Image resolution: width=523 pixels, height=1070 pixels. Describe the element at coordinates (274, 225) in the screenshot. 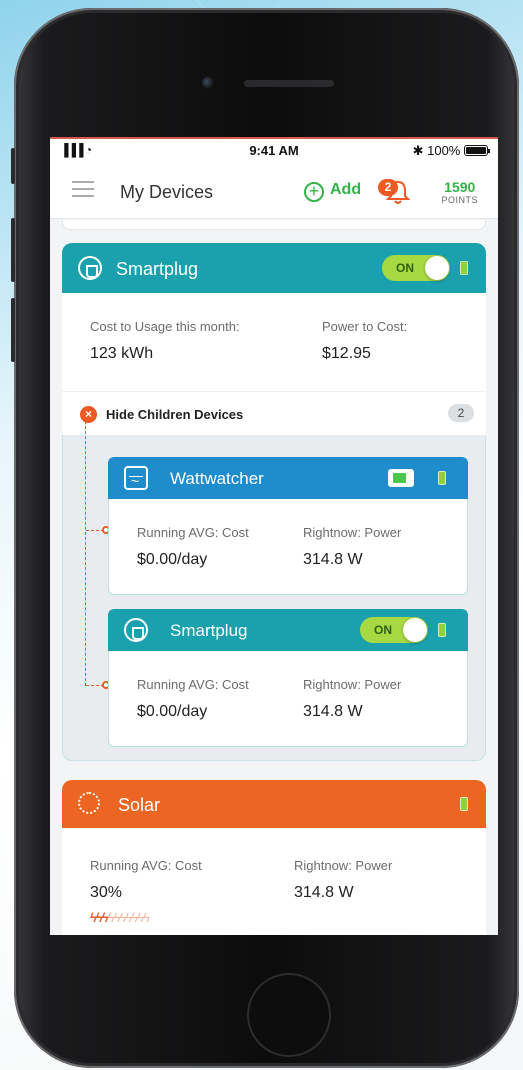

I see `previous-card-edge` at that location.